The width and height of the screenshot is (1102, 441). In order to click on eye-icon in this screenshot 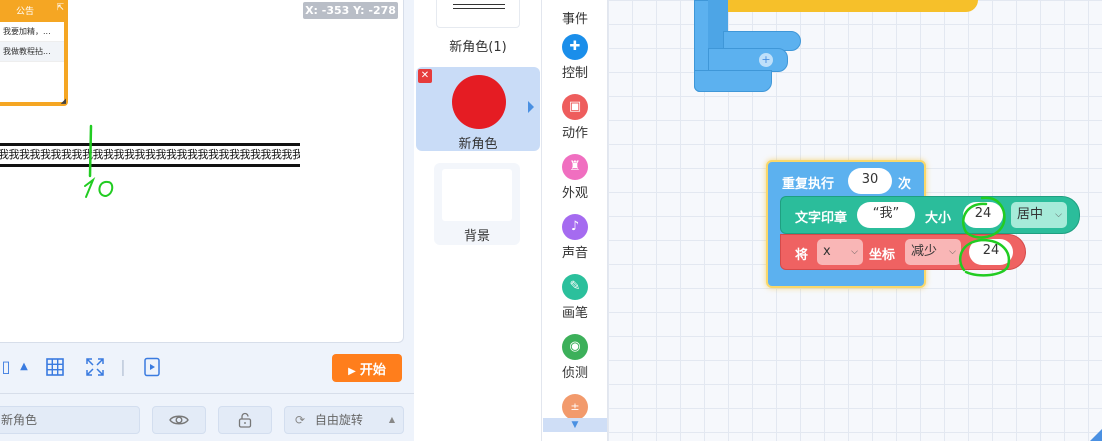, I will do `click(179, 422)`.